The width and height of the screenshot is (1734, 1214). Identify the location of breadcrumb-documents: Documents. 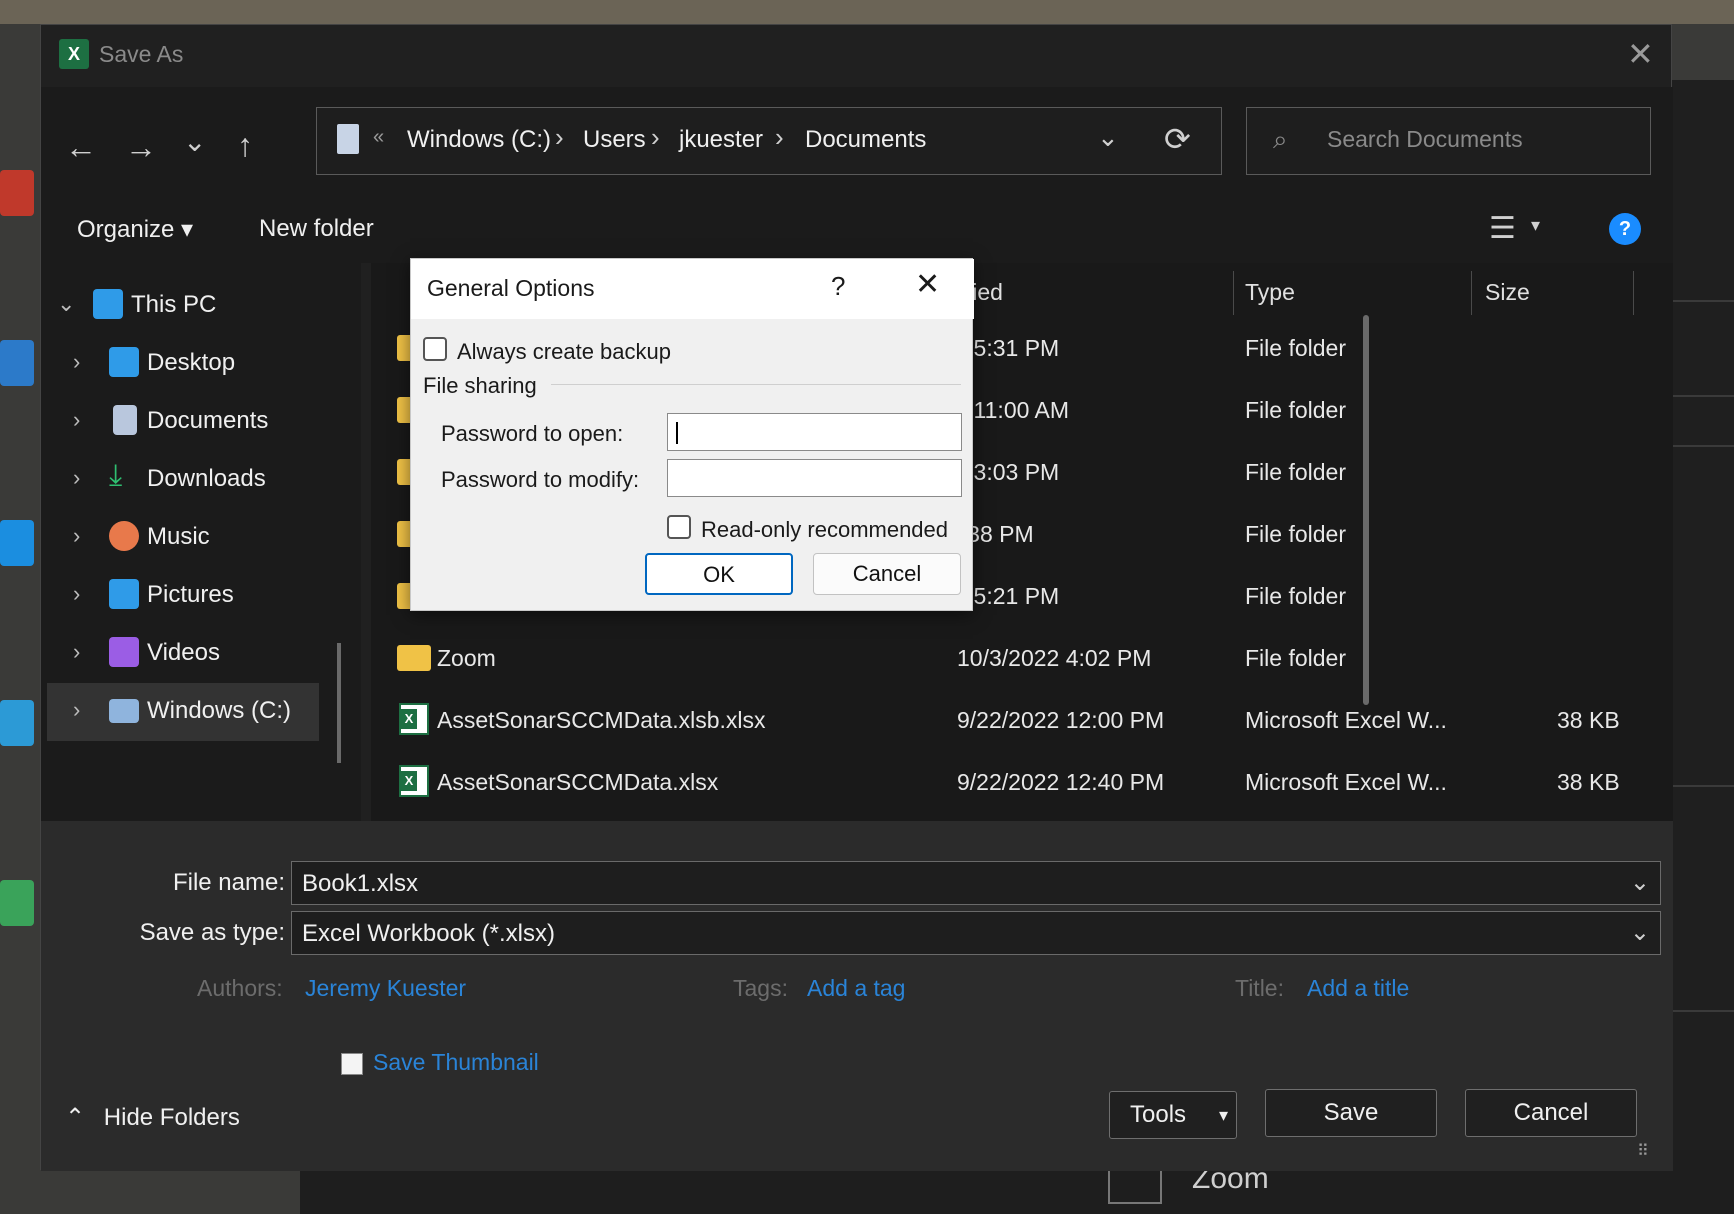
(865, 140).